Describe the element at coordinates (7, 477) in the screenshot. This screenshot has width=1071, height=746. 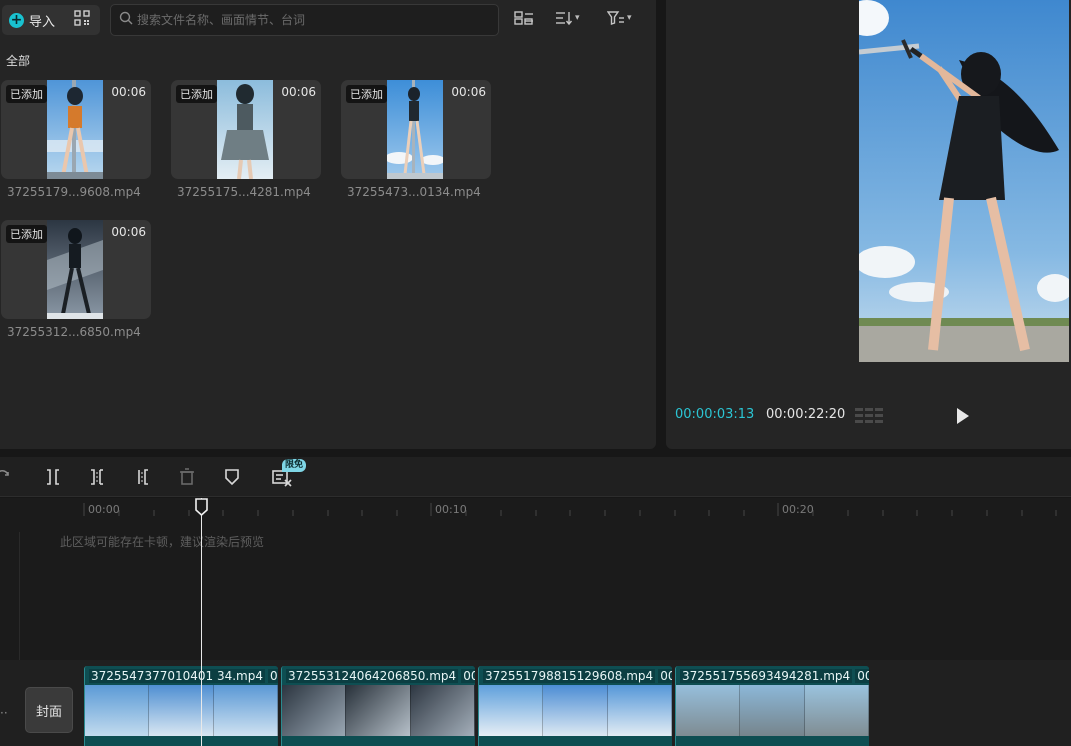
I see `redo-icon` at that location.